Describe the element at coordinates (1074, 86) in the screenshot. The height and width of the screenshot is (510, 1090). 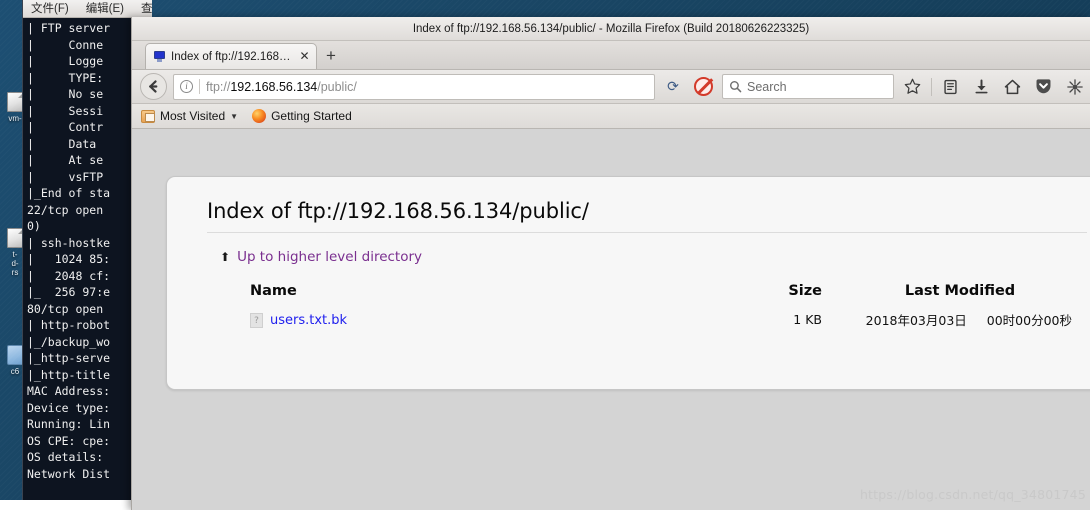
I see `extensions-icon` at that location.